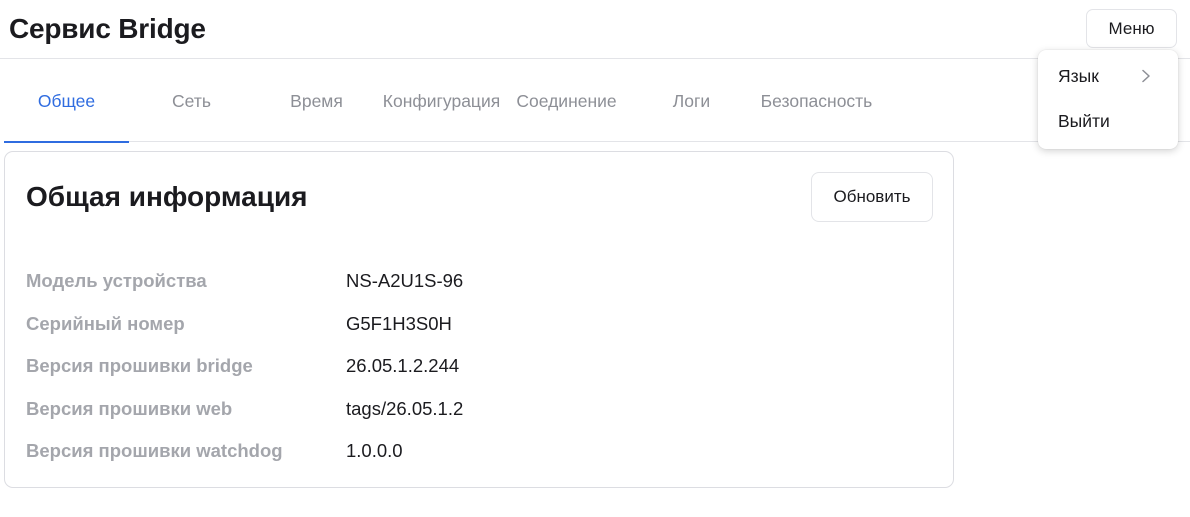 This screenshot has width=1190, height=517. I want to click on chevron-right-icon, so click(1146, 76).